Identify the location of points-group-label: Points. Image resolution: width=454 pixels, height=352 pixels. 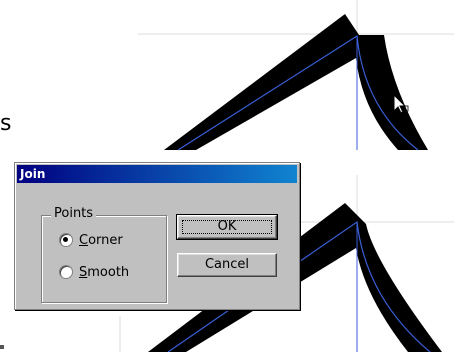
(74, 214).